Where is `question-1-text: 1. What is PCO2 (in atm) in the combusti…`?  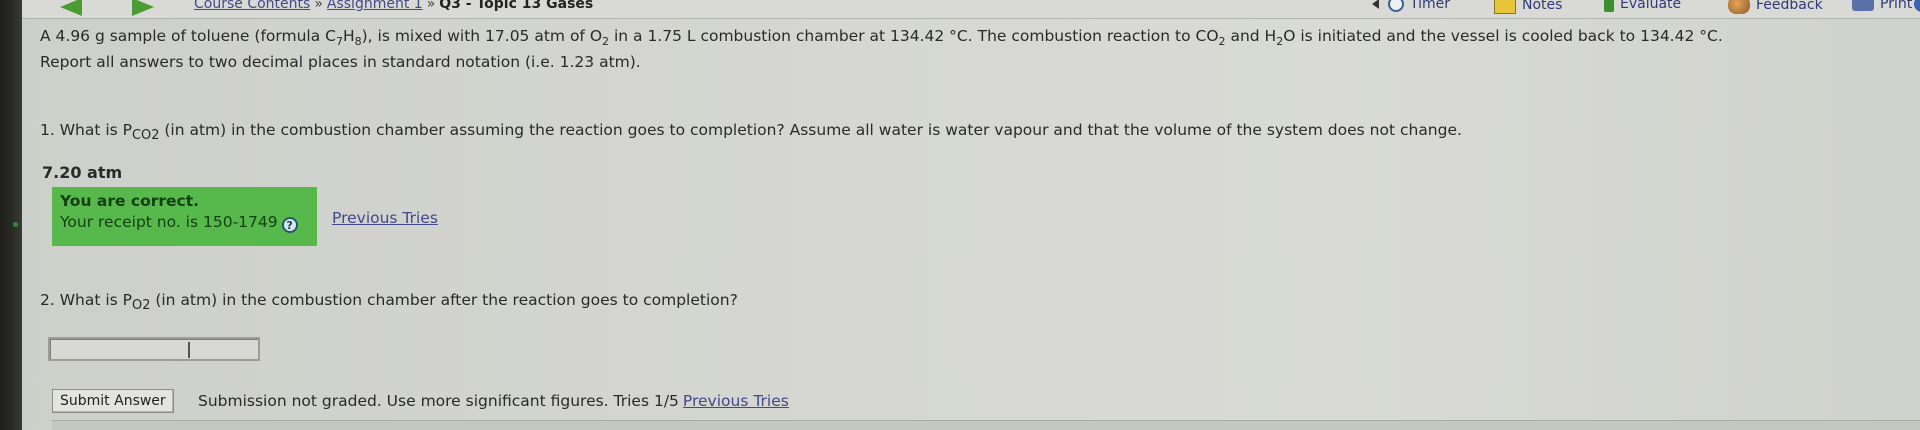
question-1-text: 1. What is PCO2 (in atm) in the combusti… is located at coordinates (751, 132).